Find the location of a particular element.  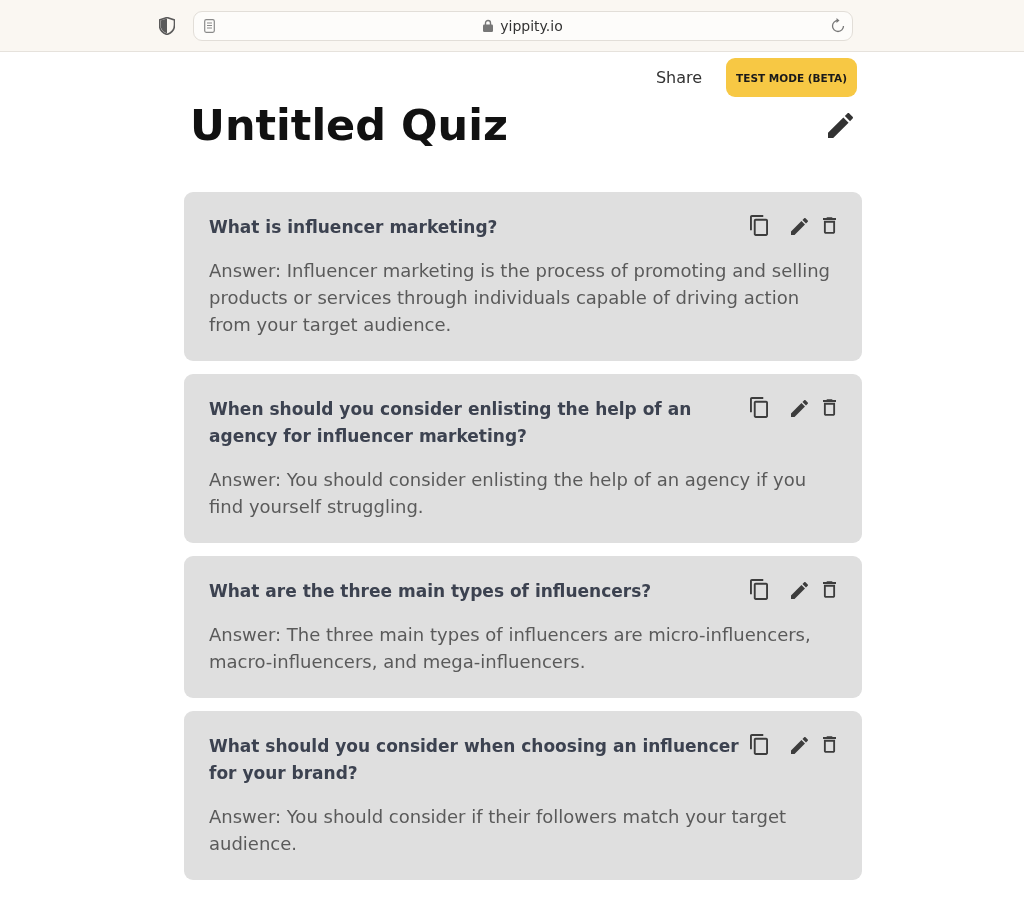

answer-text: Answer: You should consider enlisting the help of an agency if you find yourself struggling. is located at coordinates (508, 493).